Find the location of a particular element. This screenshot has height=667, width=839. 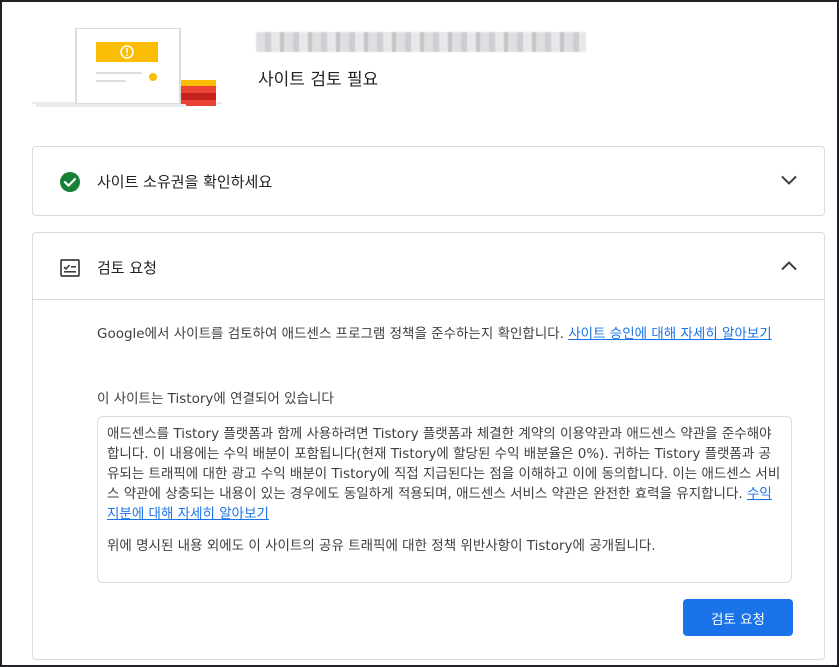

chevron-up-icon is located at coordinates (789, 266).